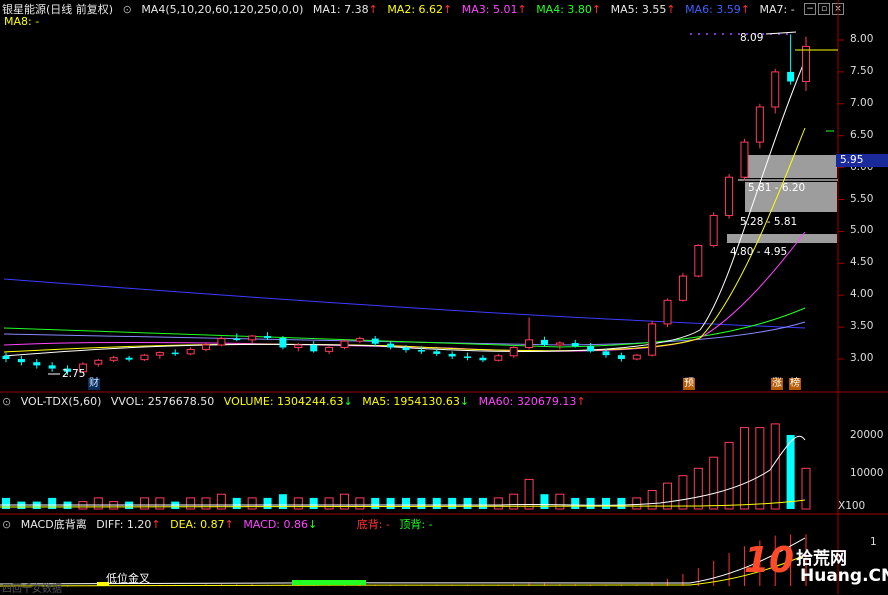 This screenshot has height=595, width=888. Describe the element at coordinates (404, 327) in the screenshot. I see `ma4-line` at that location.